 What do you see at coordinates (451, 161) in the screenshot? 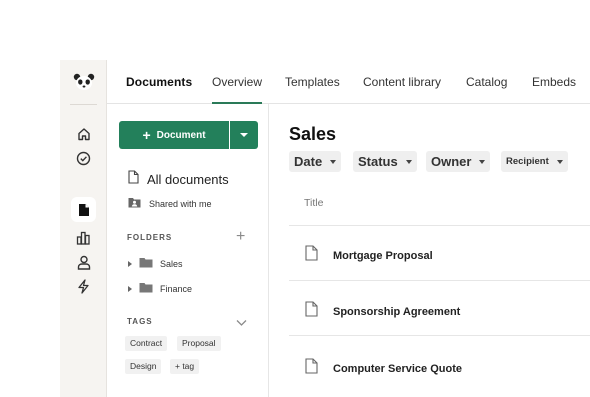
I see `filter-label: Owner` at bounding box center [451, 161].